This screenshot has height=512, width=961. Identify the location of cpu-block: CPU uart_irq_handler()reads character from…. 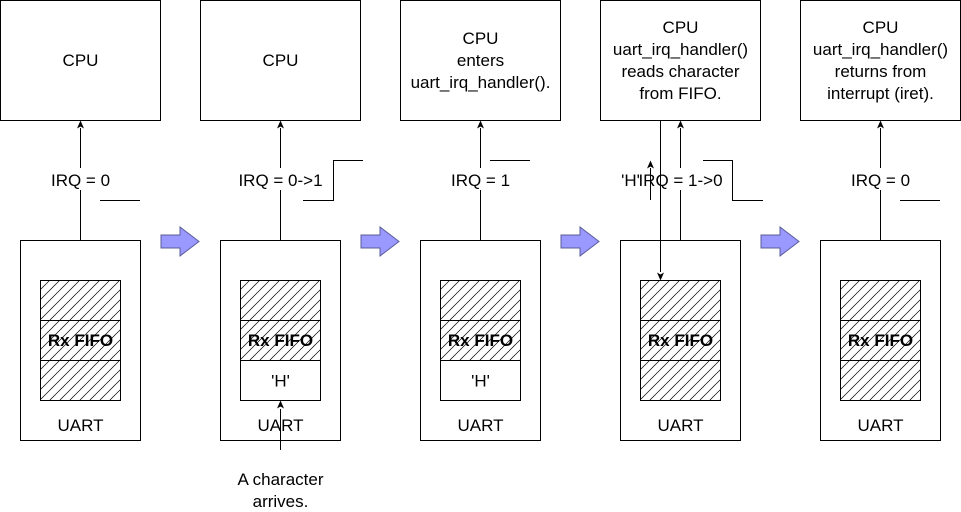
(680, 60).